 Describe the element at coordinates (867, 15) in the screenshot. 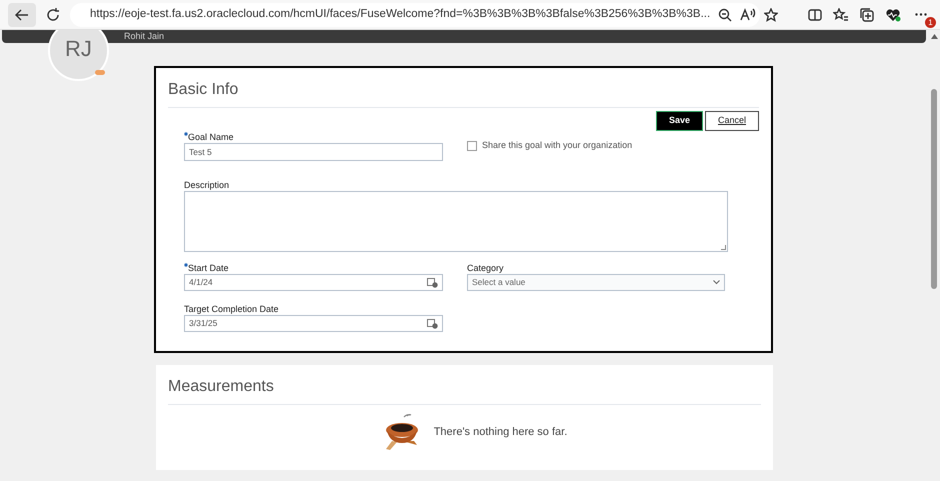

I see `collections-icon` at that location.